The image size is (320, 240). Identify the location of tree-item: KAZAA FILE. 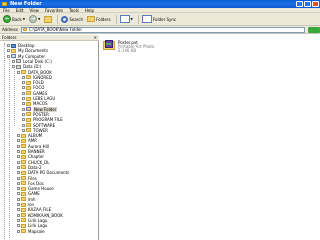
(34, 209).